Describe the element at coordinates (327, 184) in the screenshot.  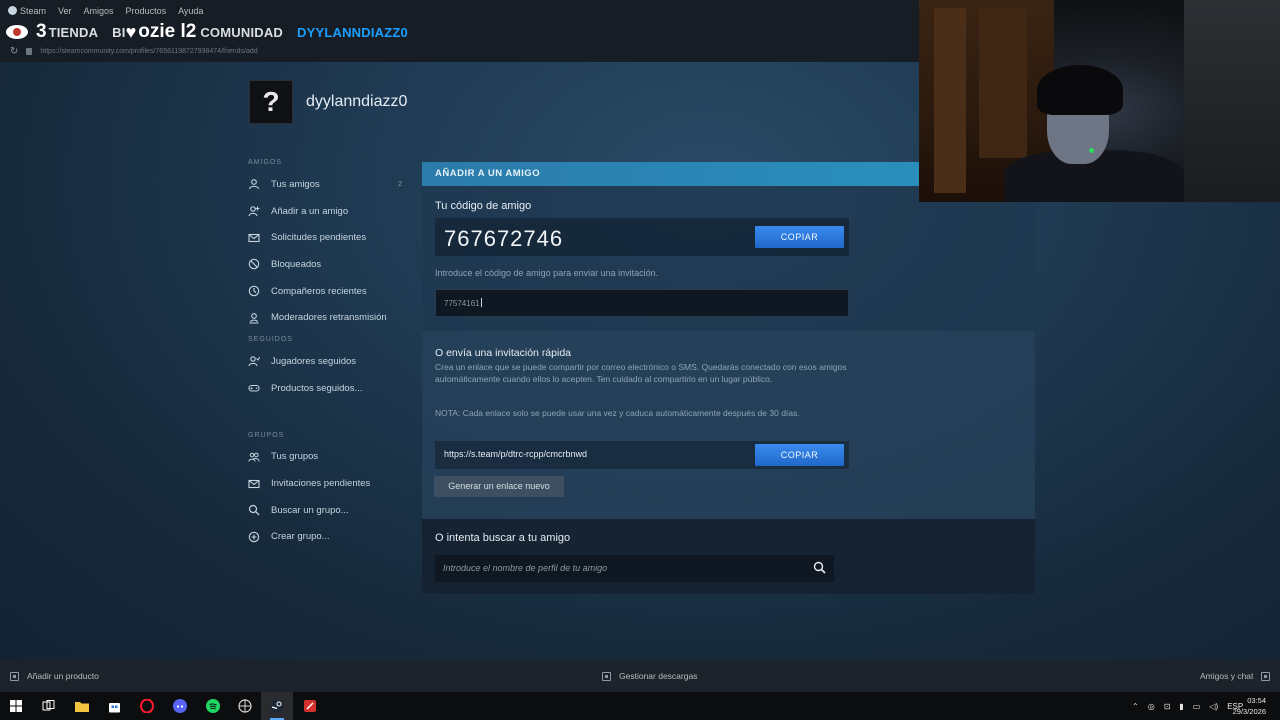
I see `sidebar-item-tus-amigos: Tus amigos 2` at that location.